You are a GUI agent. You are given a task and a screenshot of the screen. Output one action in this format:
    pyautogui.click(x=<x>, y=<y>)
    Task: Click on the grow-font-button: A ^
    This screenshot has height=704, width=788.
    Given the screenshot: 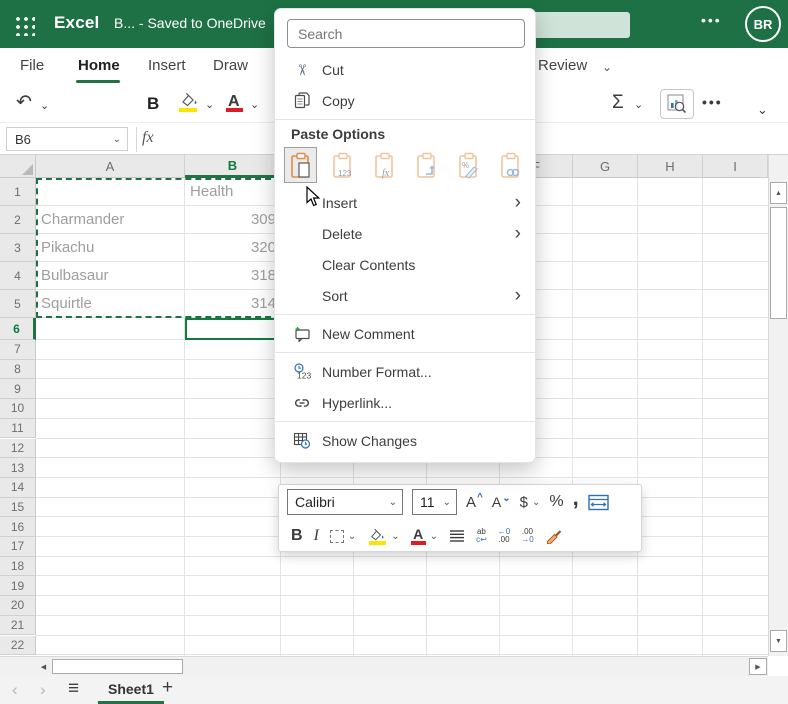 What is the action you would take?
    pyautogui.click(x=474, y=501)
    